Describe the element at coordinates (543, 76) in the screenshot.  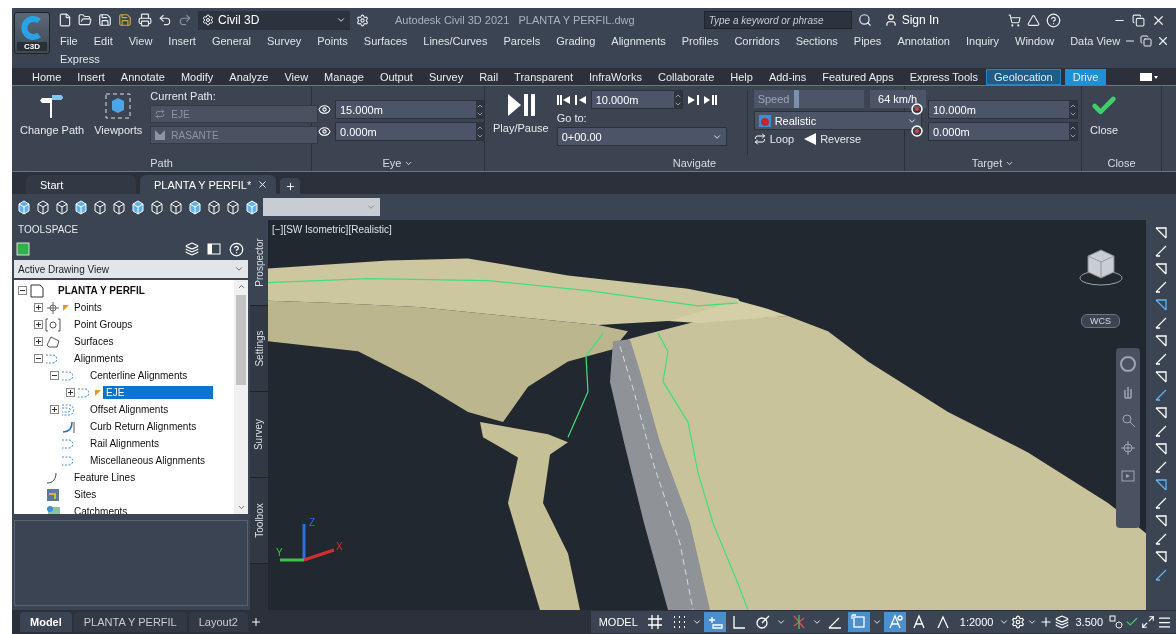
I see `ribbon-tab: Transparent` at that location.